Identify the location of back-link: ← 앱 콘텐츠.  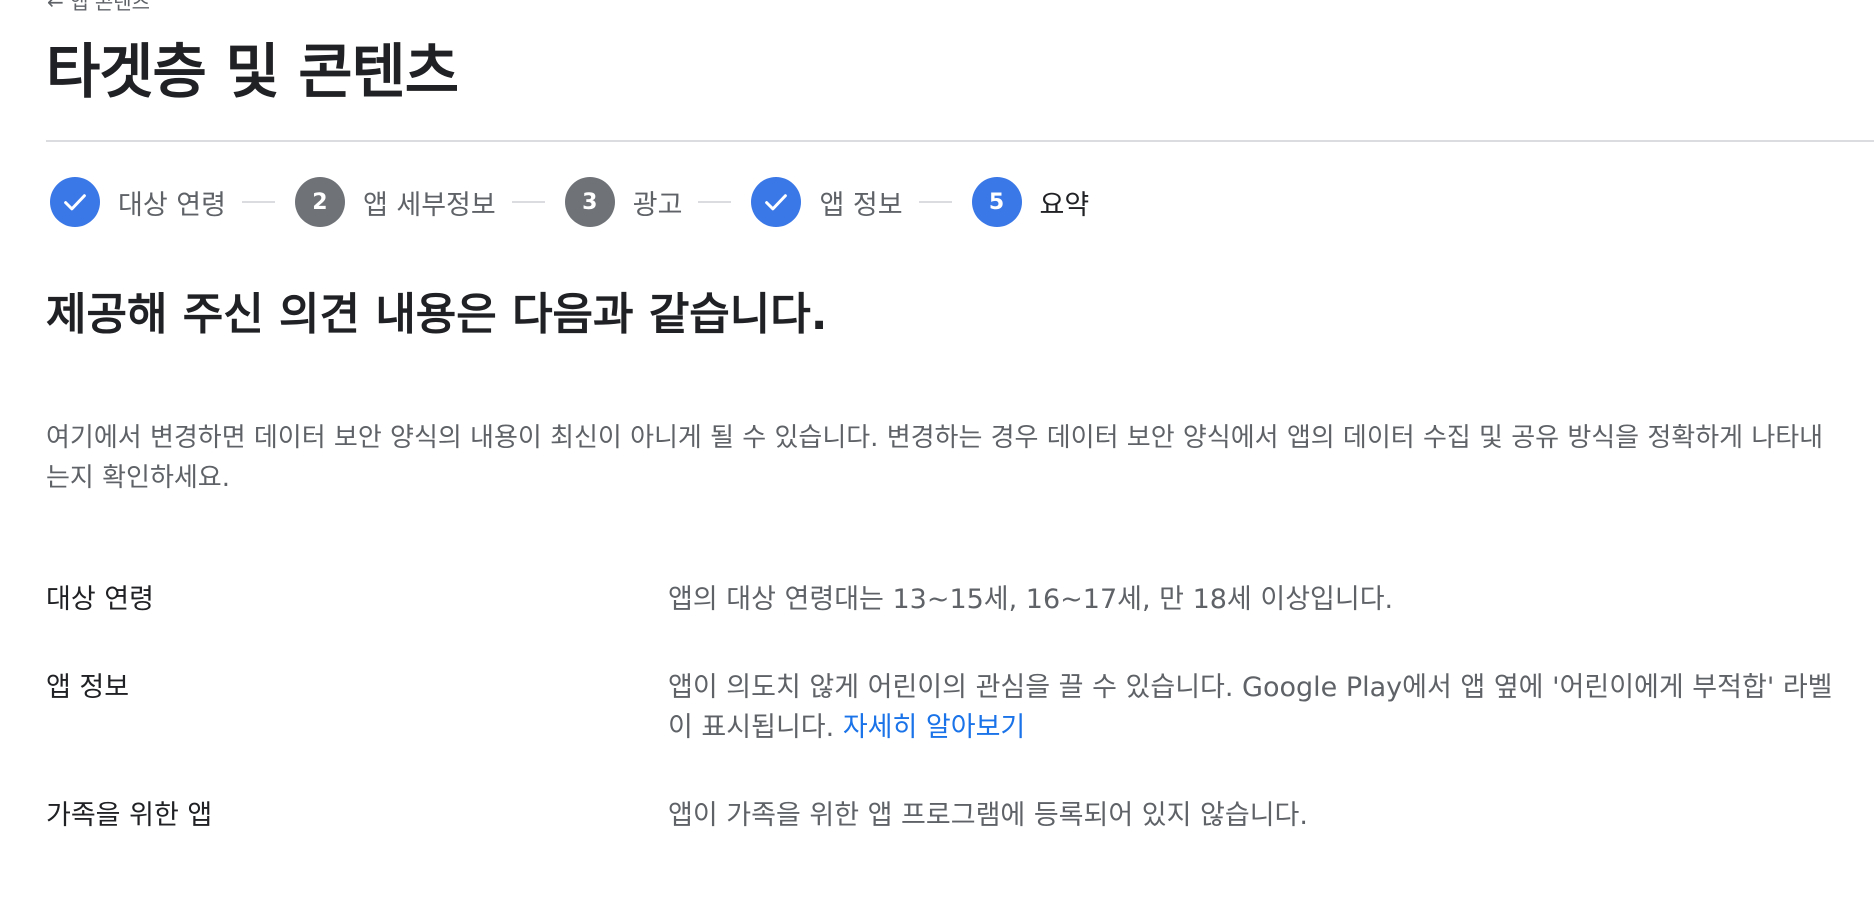
(98, 7).